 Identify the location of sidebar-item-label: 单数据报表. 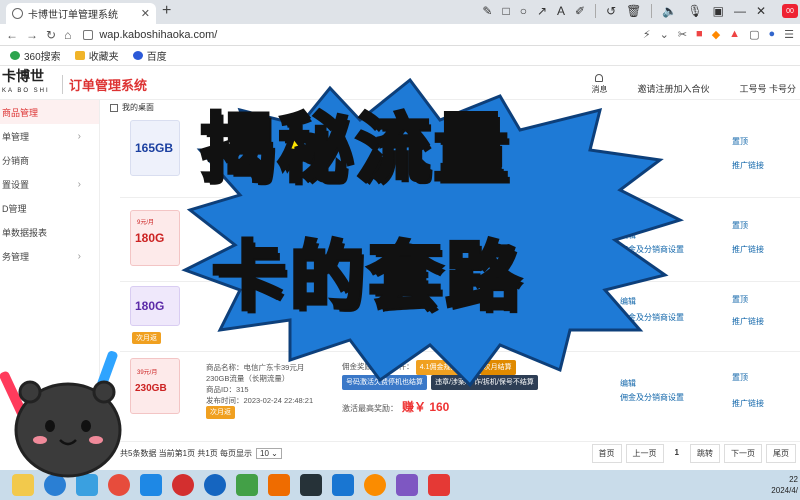
(25, 232).